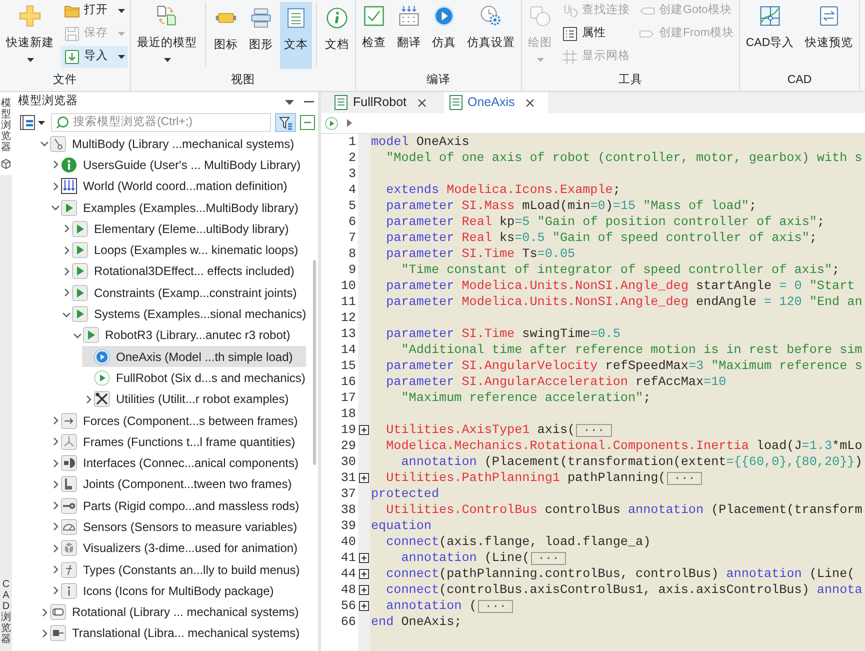  Describe the element at coordinates (177, 463) in the screenshot. I see `tree-item: Interfaces (Connec...anical components)` at that location.